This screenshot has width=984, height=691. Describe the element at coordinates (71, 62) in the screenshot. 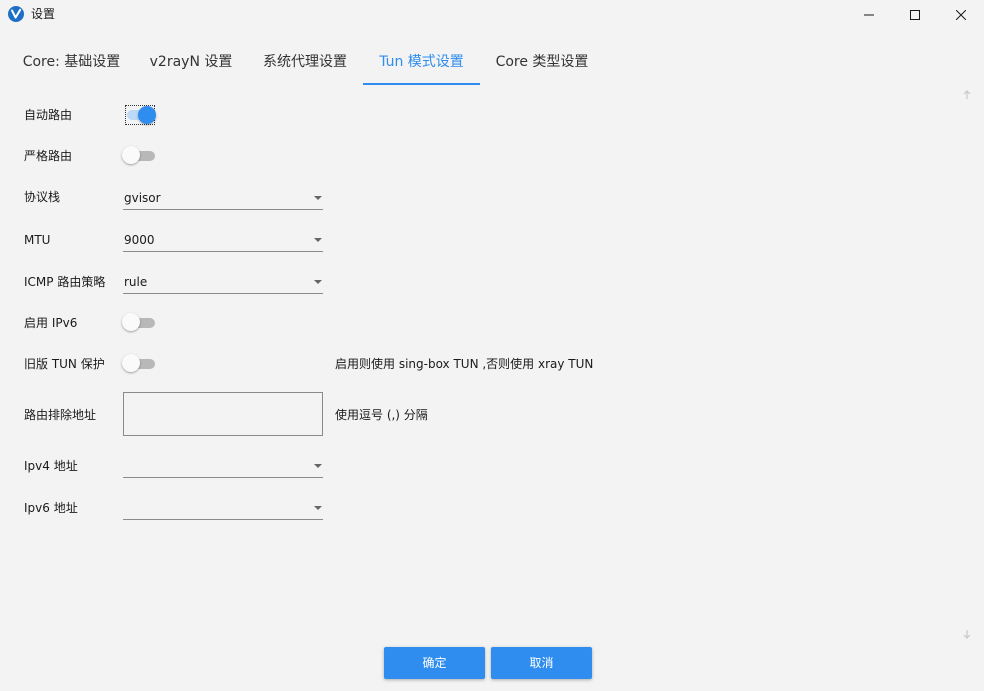

I see `tab-core-basic: Core: 基础设置` at that location.